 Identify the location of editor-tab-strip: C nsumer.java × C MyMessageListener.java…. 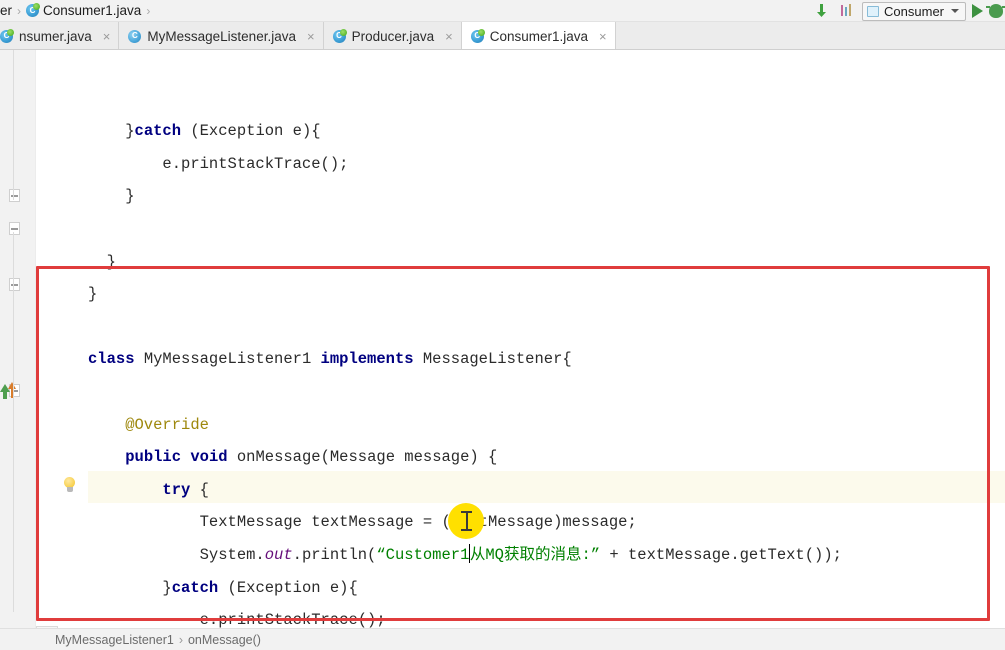
(502, 36).